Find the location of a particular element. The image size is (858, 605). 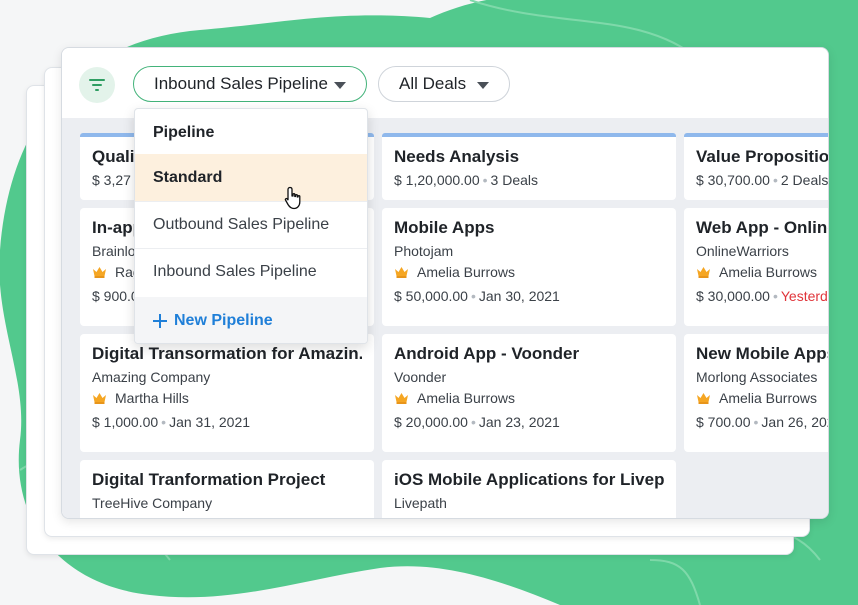

deal-company: TreeHive Company is located at coordinates (152, 503).